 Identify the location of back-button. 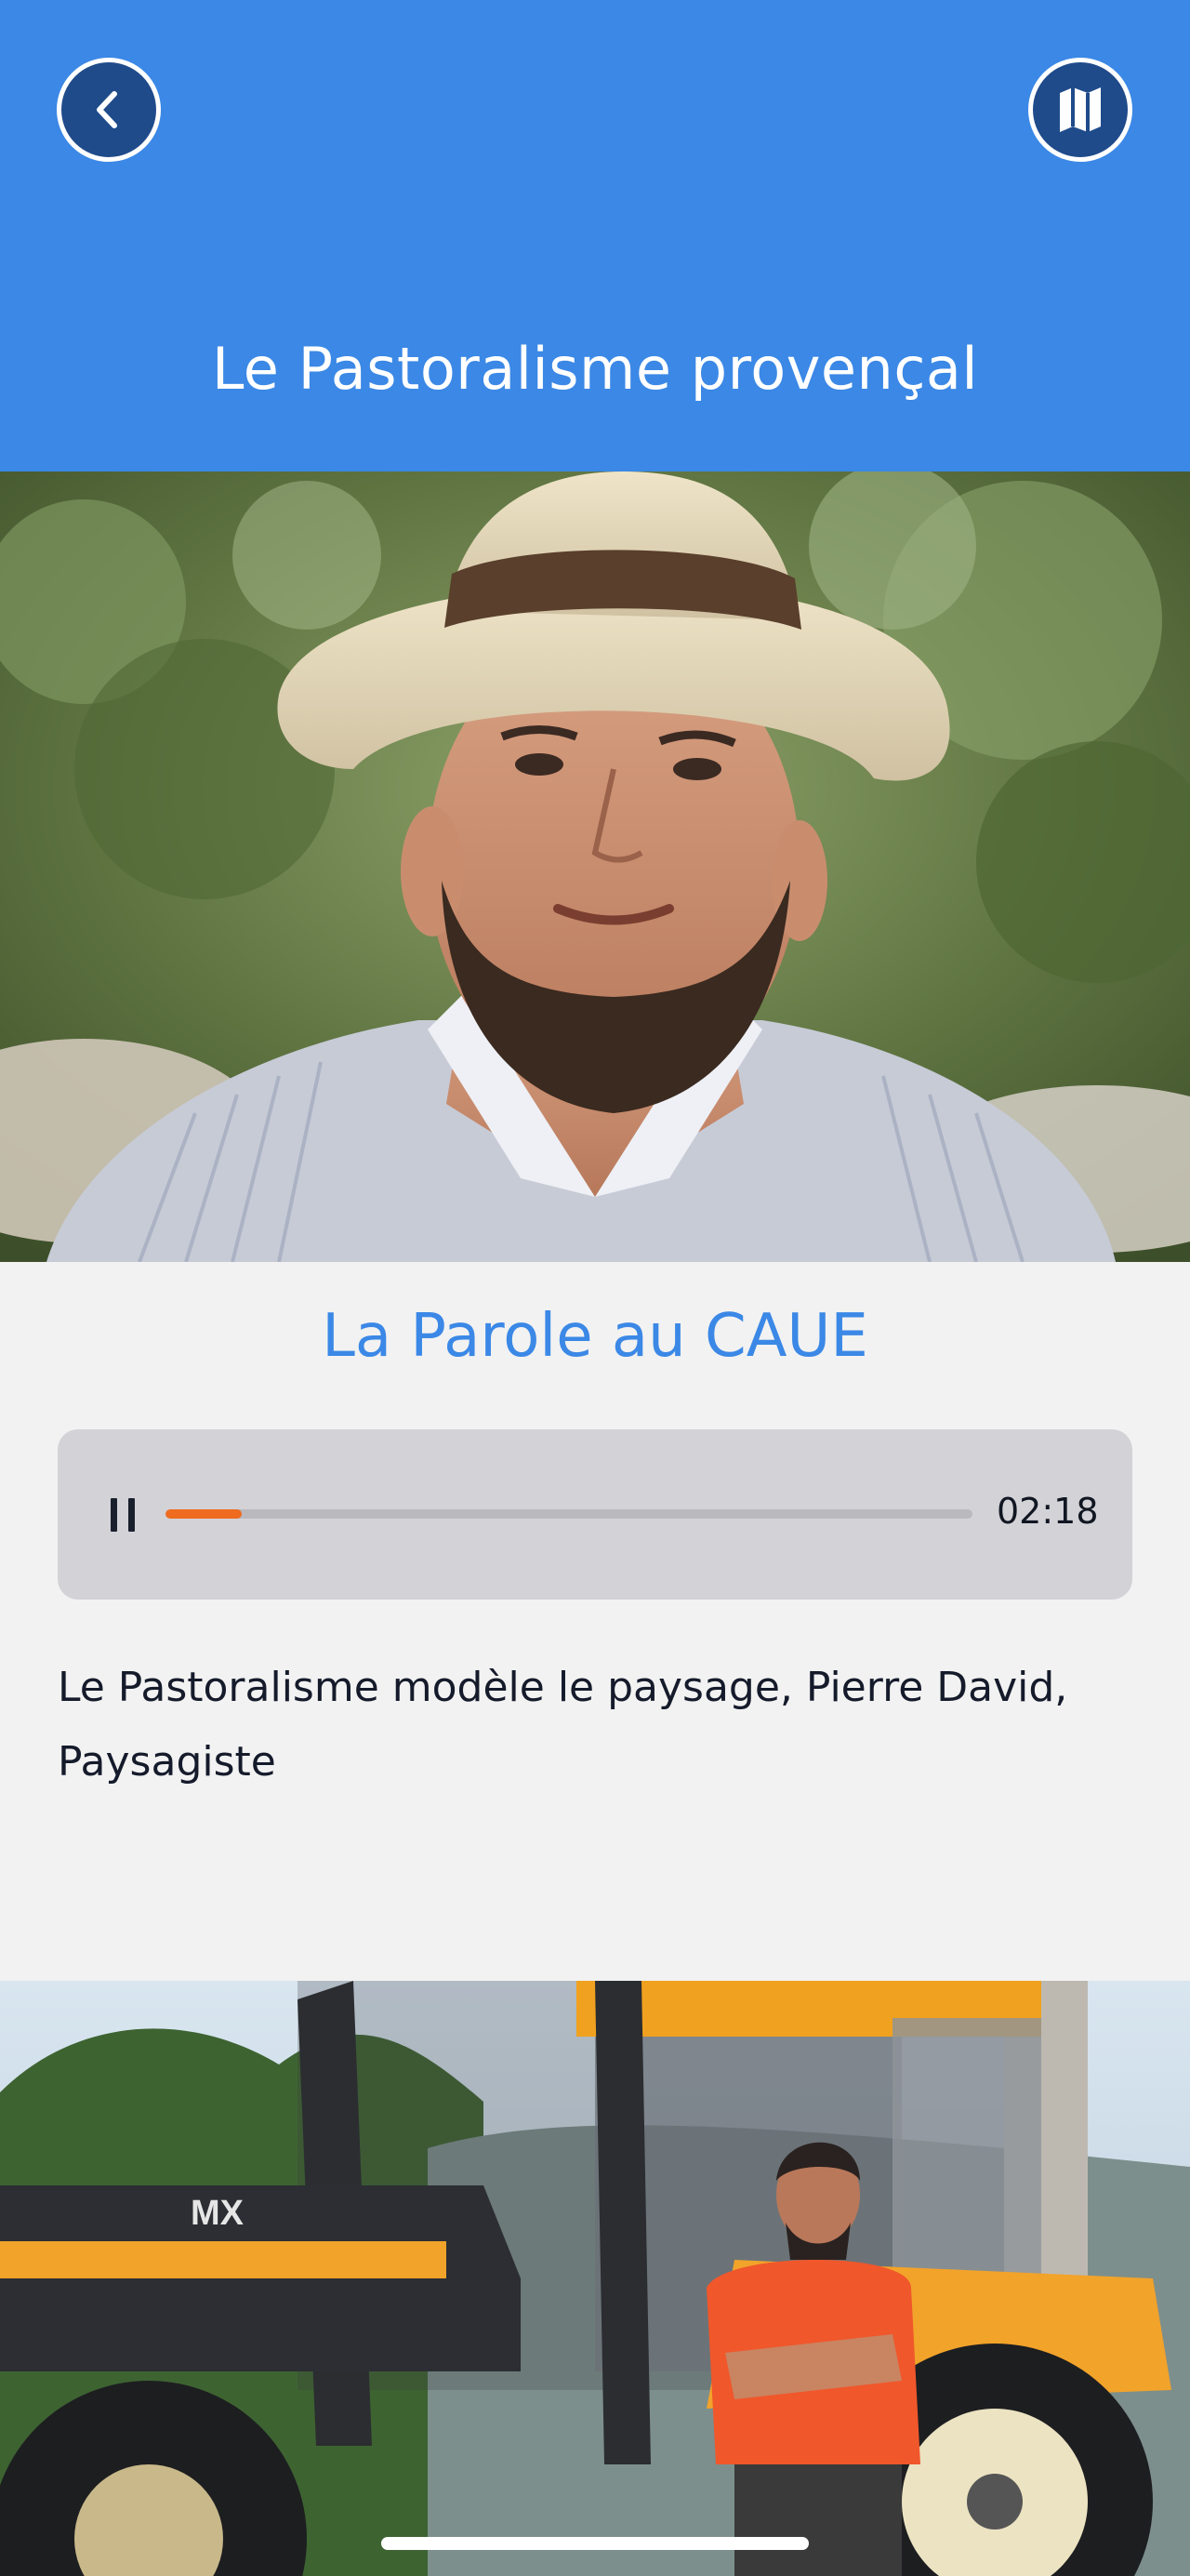
(109, 110).